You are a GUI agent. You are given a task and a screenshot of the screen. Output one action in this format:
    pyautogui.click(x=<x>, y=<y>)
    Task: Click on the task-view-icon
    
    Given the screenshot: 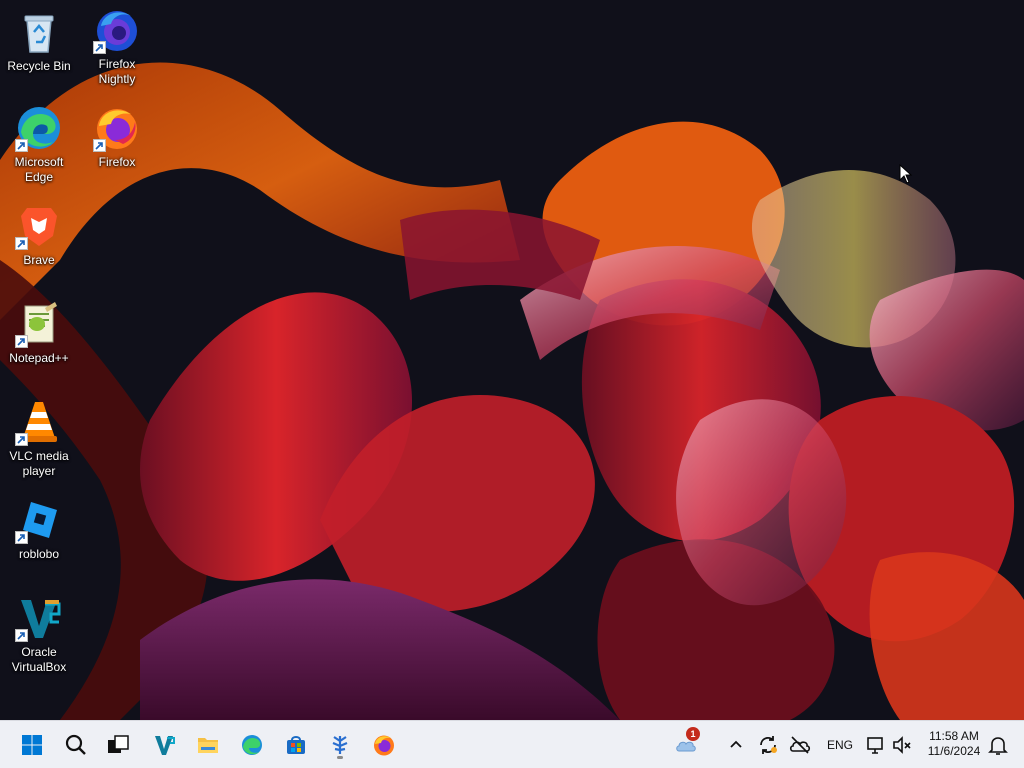 What is the action you would take?
    pyautogui.click(x=118, y=744)
    